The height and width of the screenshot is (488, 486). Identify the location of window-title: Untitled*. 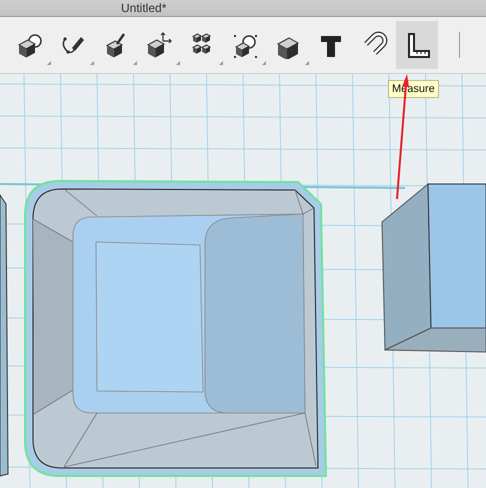
(143, 8).